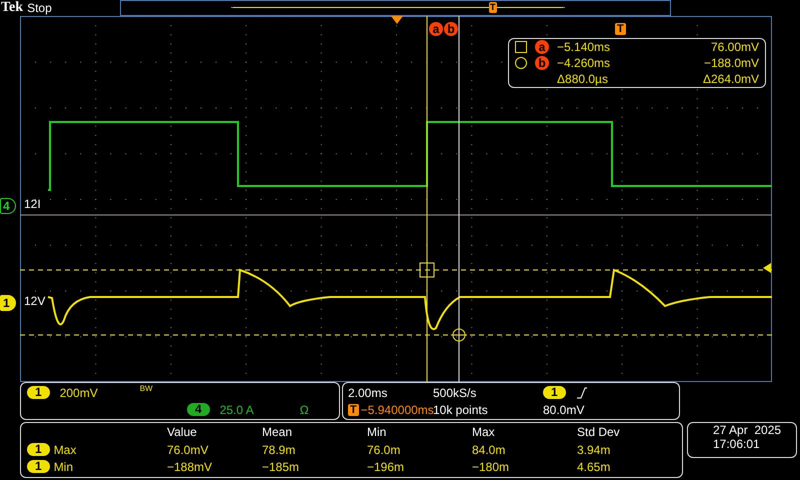  I want to click on table-cell-text: 4.65m, so click(594, 467).